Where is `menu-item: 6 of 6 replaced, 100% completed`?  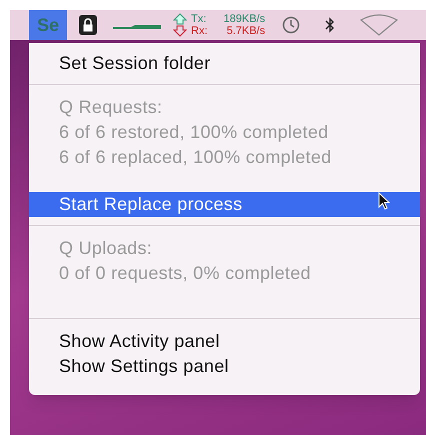 menu-item: 6 of 6 replaced, 100% completed is located at coordinates (195, 157).